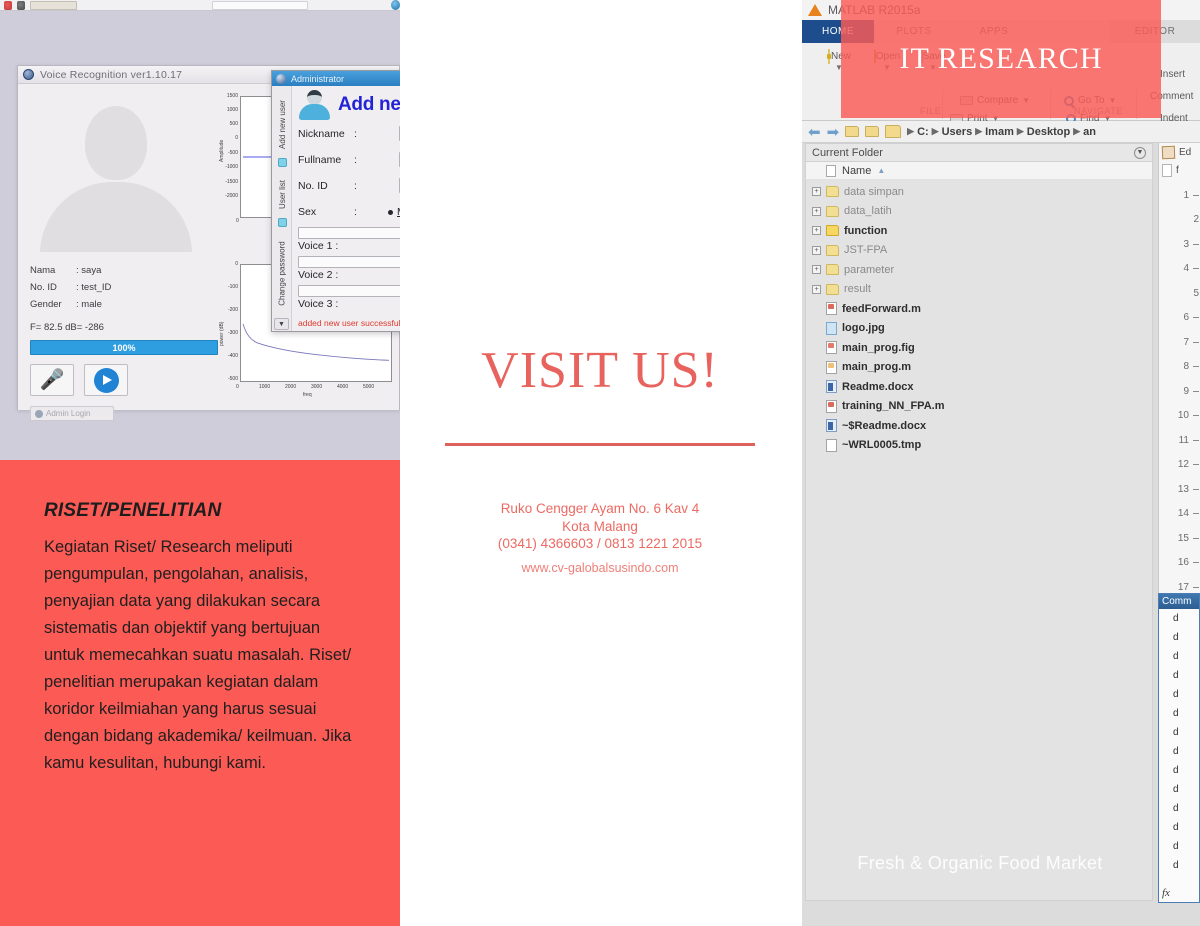  What do you see at coordinates (232, 310) in the screenshot?
I see `ytick-b-m200: -200` at bounding box center [232, 310].